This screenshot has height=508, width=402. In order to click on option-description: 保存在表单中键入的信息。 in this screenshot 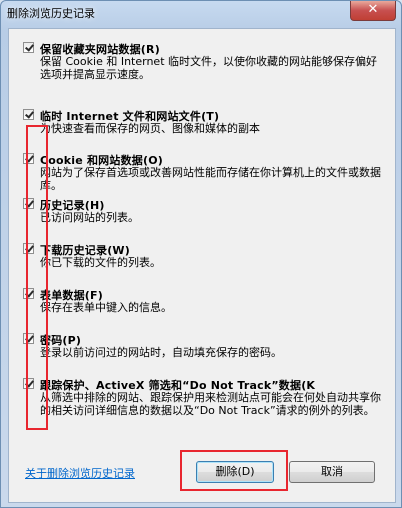, I will do `click(106, 307)`.